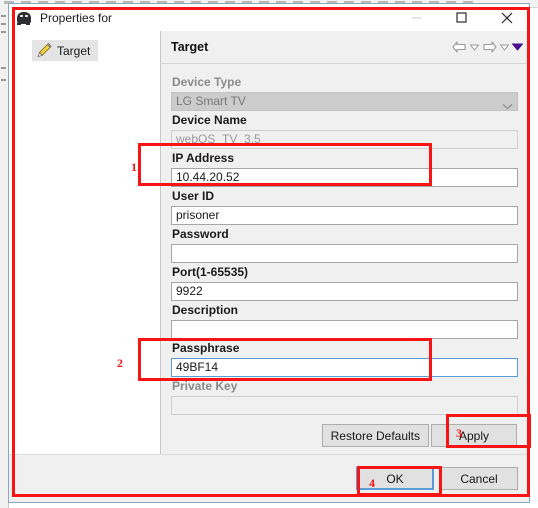 The image size is (538, 508). Describe the element at coordinates (269, 478) in the screenshot. I see `dialog-footer: OK Cancel` at that location.